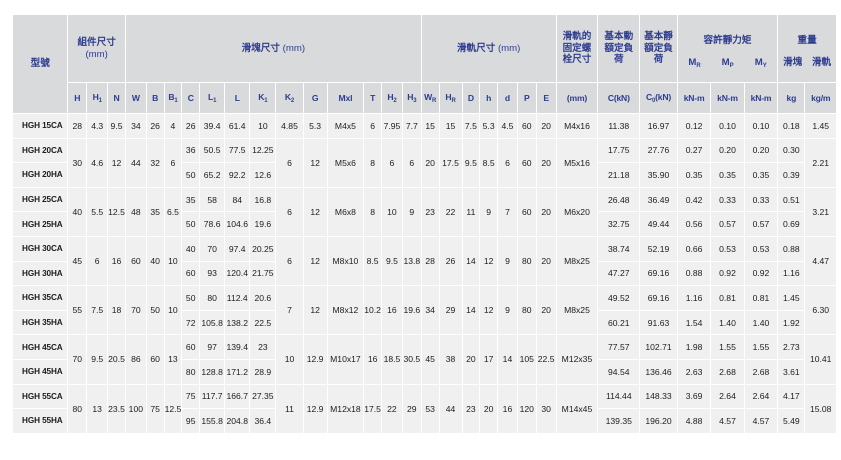 The image size is (841, 460). I want to click on assembly-dim-header: 組件尺寸 (mm), so click(96, 48).